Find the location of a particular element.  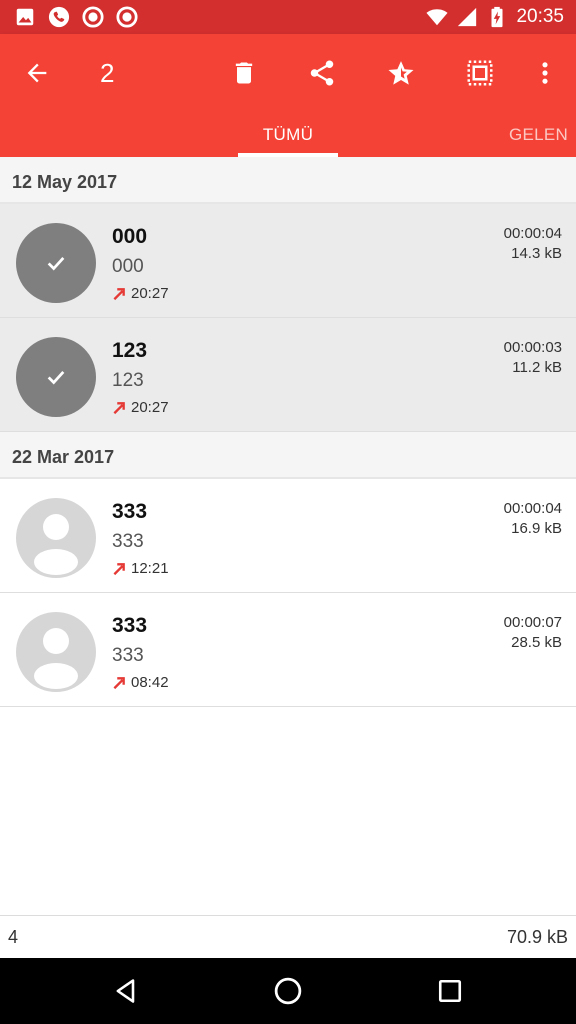

battery-charging-icon is located at coordinates (497, 17).